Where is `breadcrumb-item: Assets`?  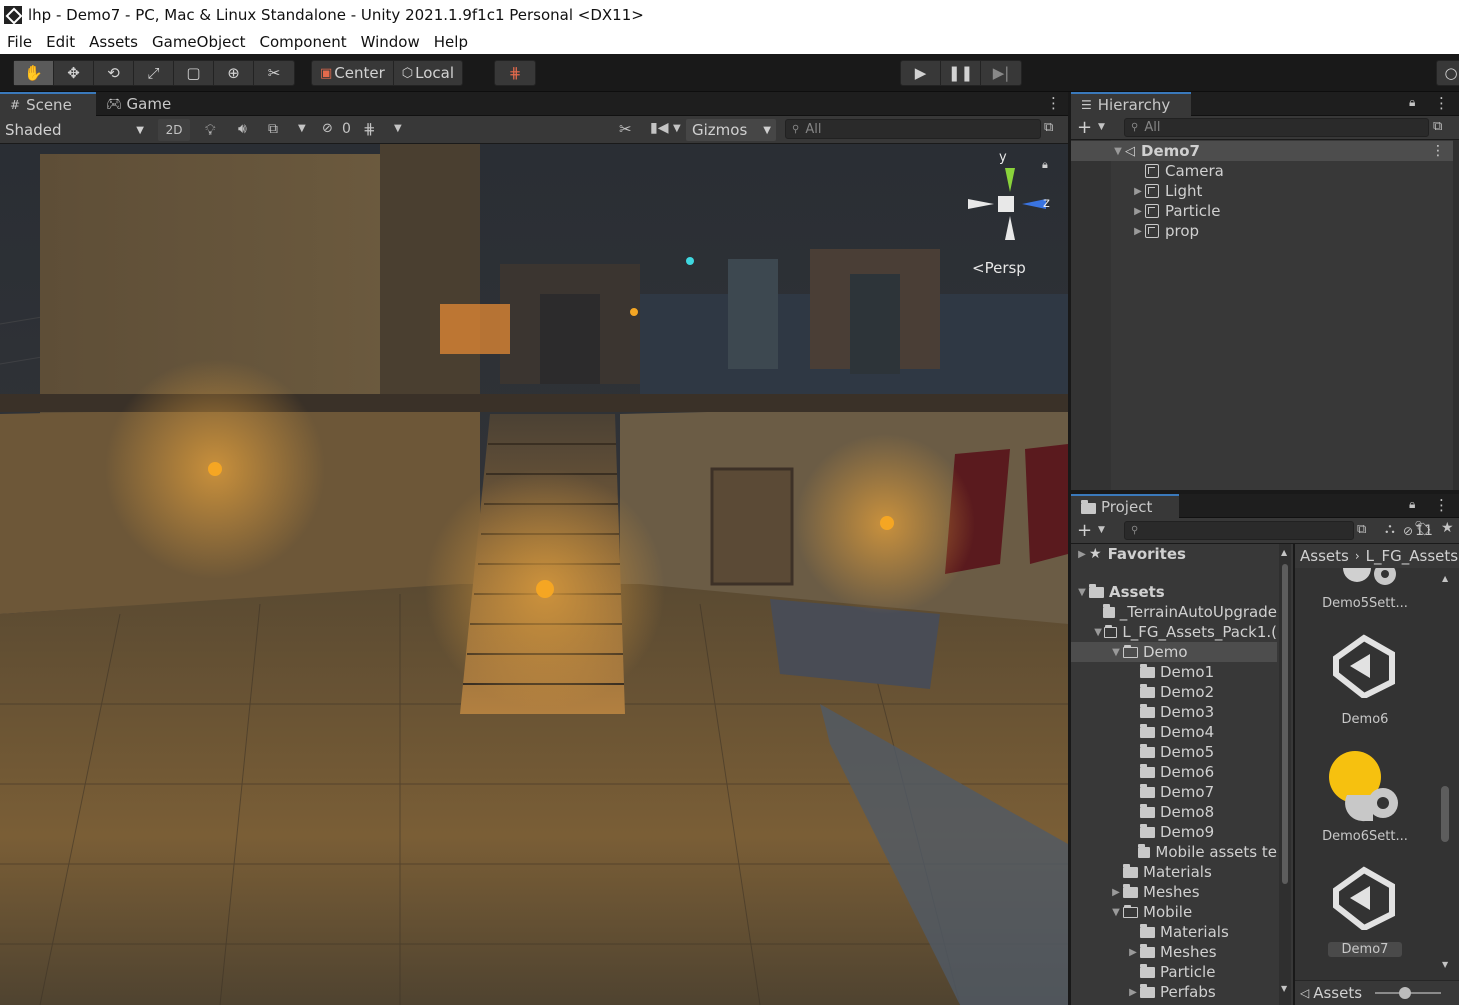
breadcrumb-item: Assets is located at coordinates (1324, 556).